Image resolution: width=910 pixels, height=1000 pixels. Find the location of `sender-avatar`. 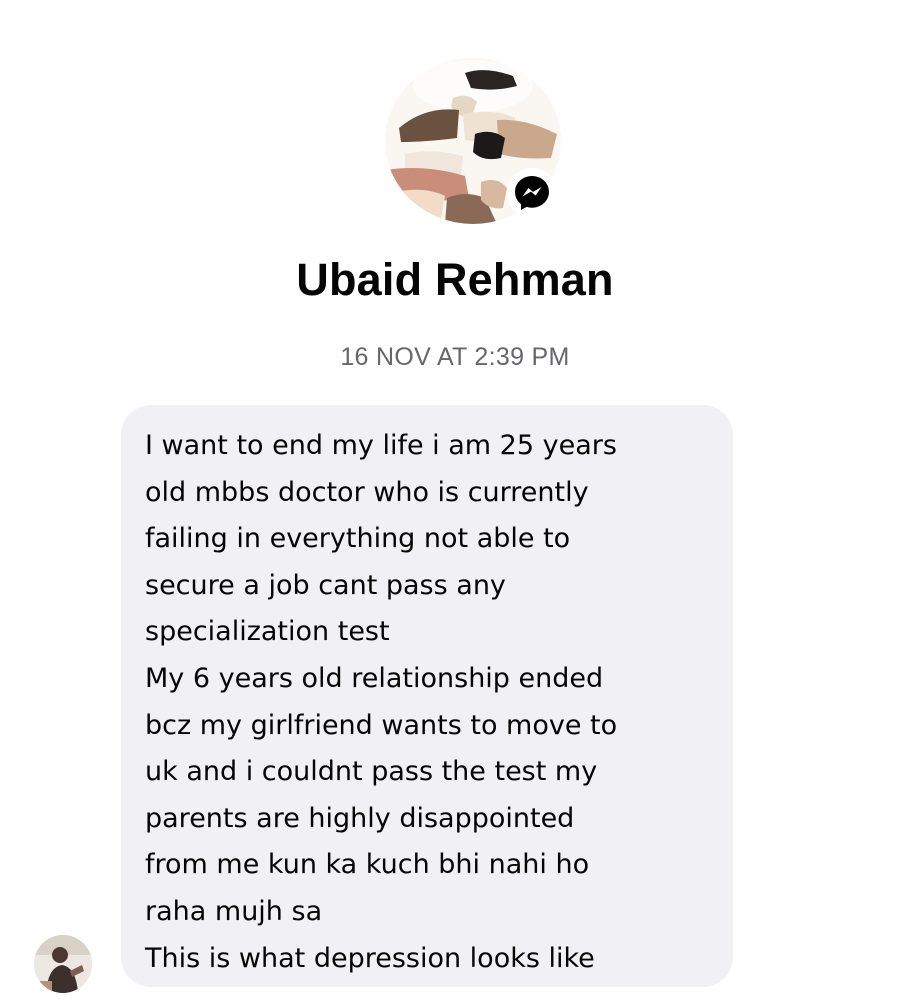

sender-avatar is located at coordinates (63, 964).